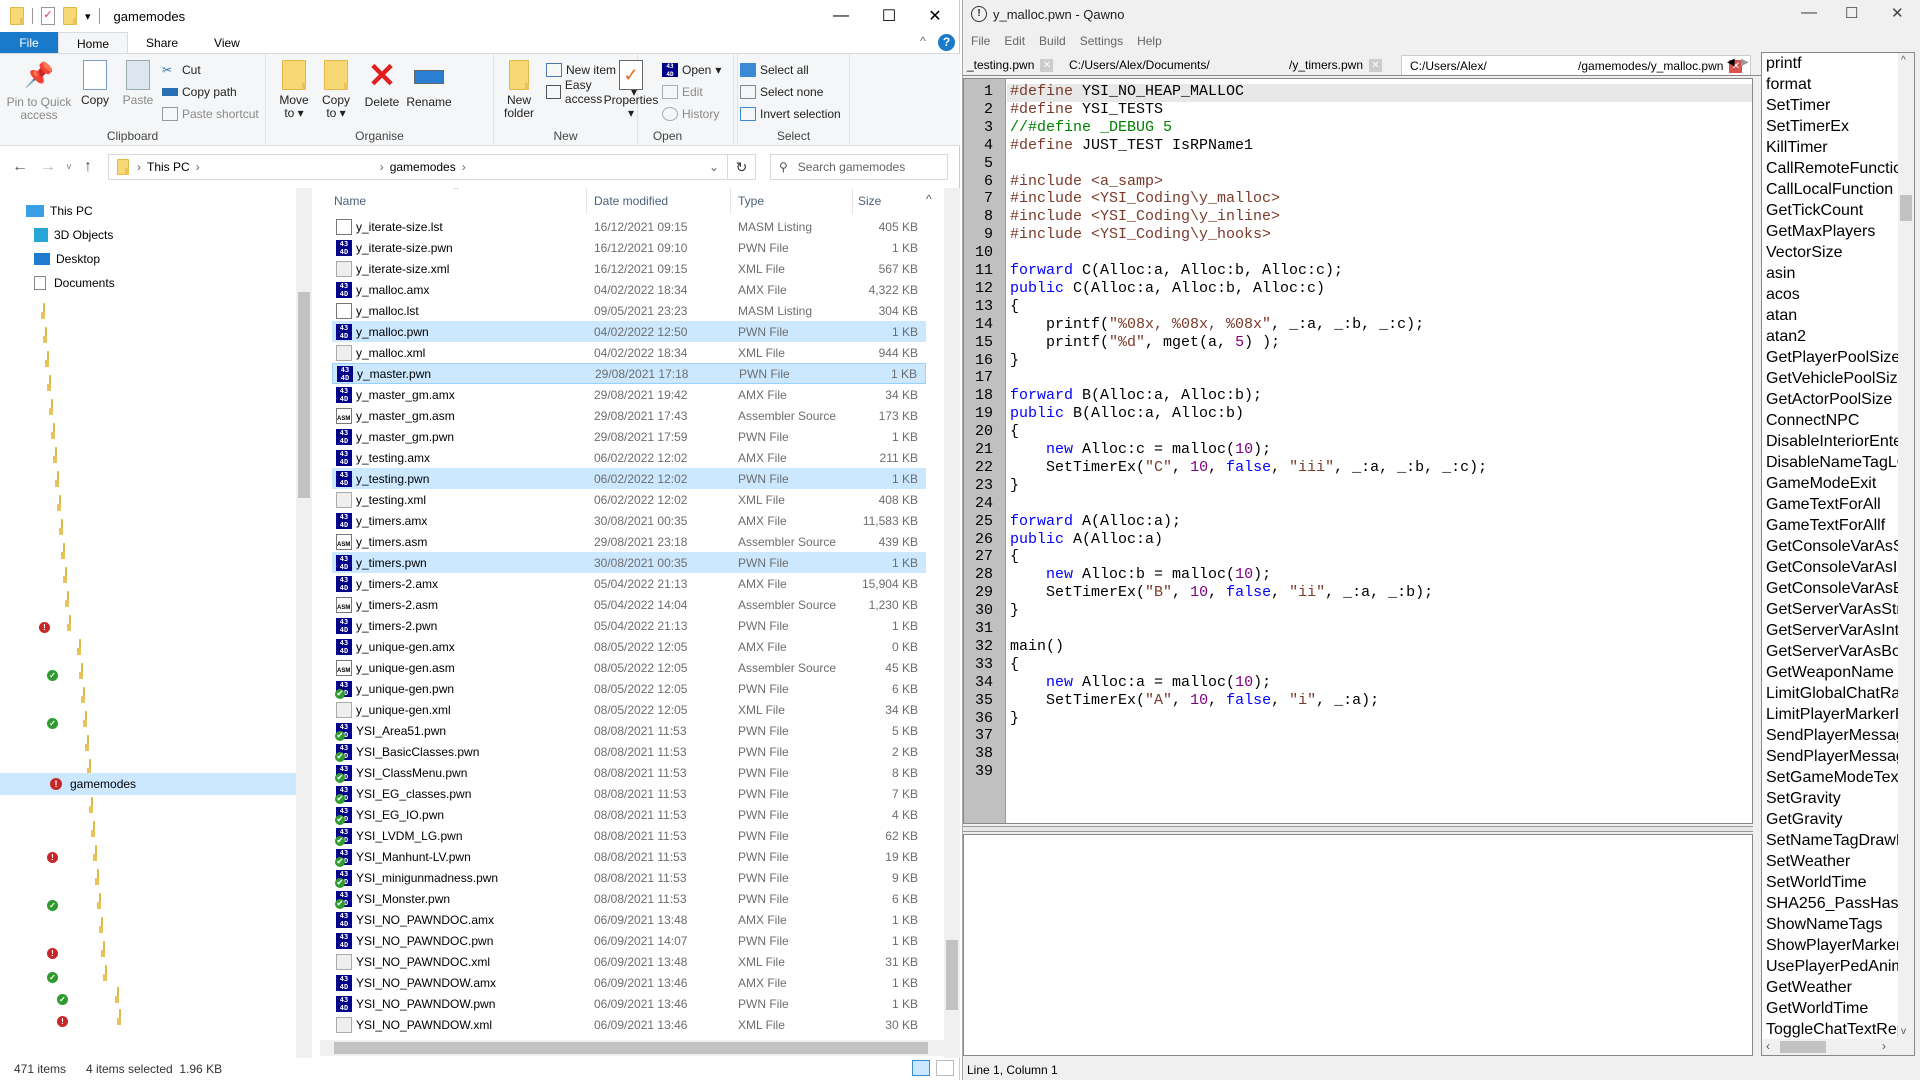 The height and width of the screenshot is (1080, 1920). Describe the element at coordinates (682, 92) in the screenshot. I see `edit-button: Edit` at that location.